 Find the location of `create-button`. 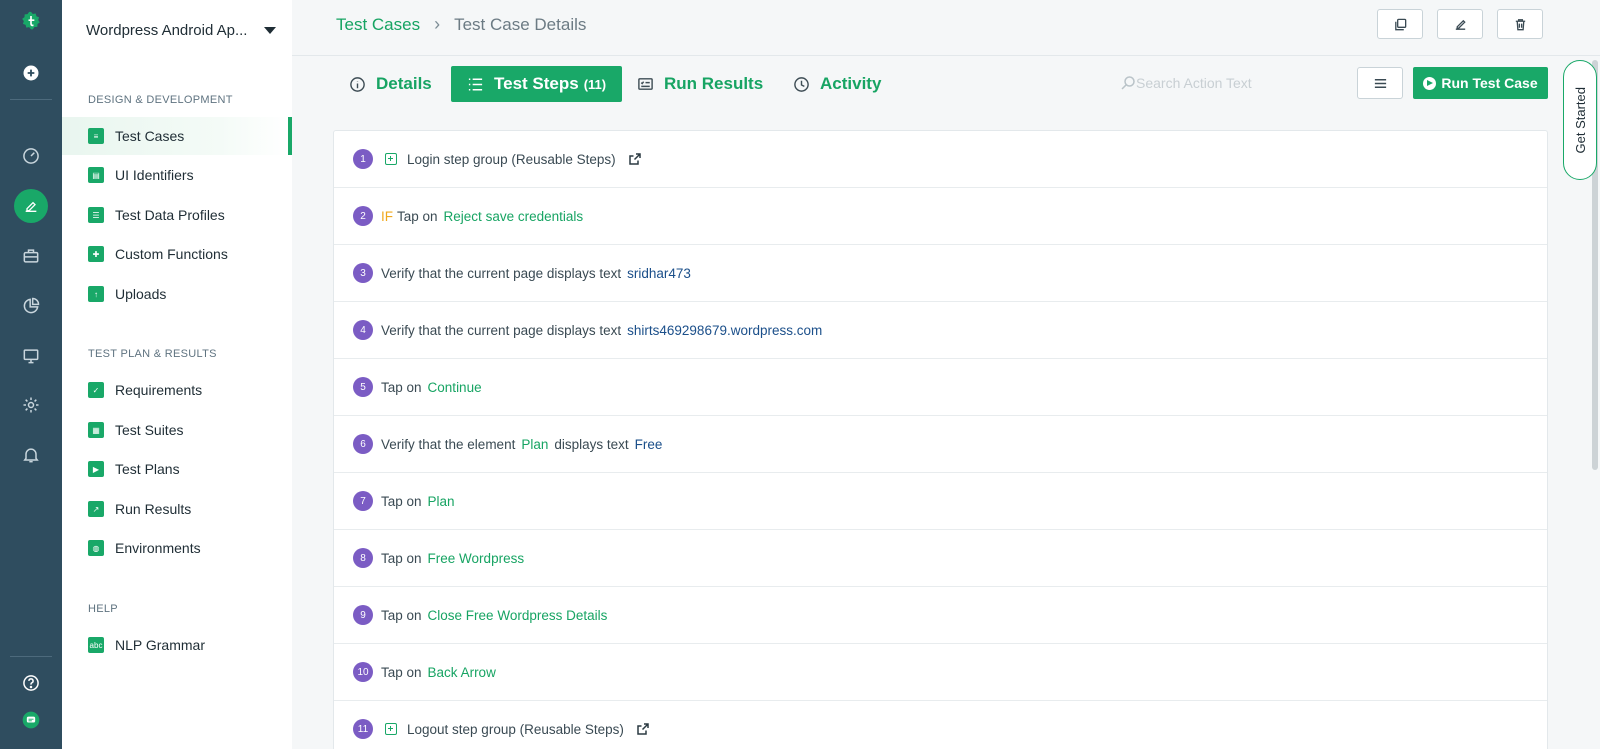

create-button is located at coordinates (31, 73).